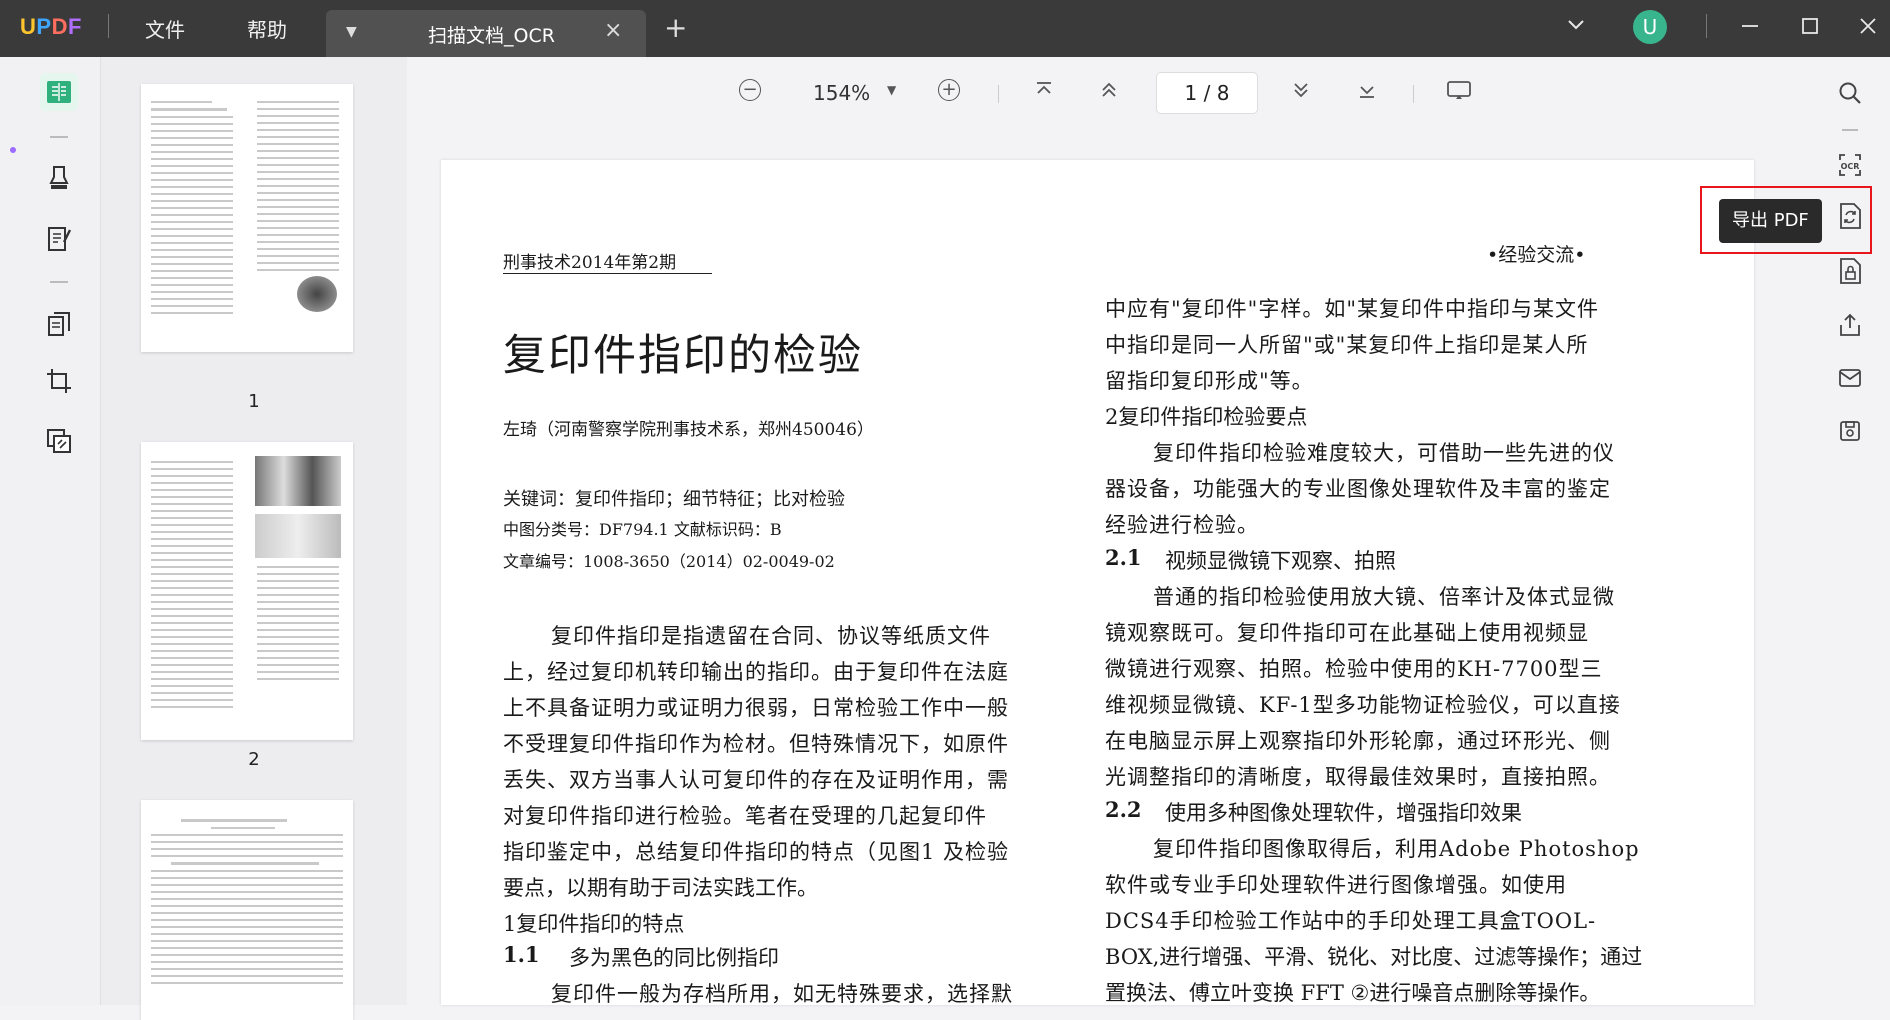 This screenshot has height=1020, width=1890. What do you see at coordinates (756, 708) in the screenshot?
I see `body-text-line: 上不具备证明力或证明力很弱，日常检验工作中一般` at bounding box center [756, 708].